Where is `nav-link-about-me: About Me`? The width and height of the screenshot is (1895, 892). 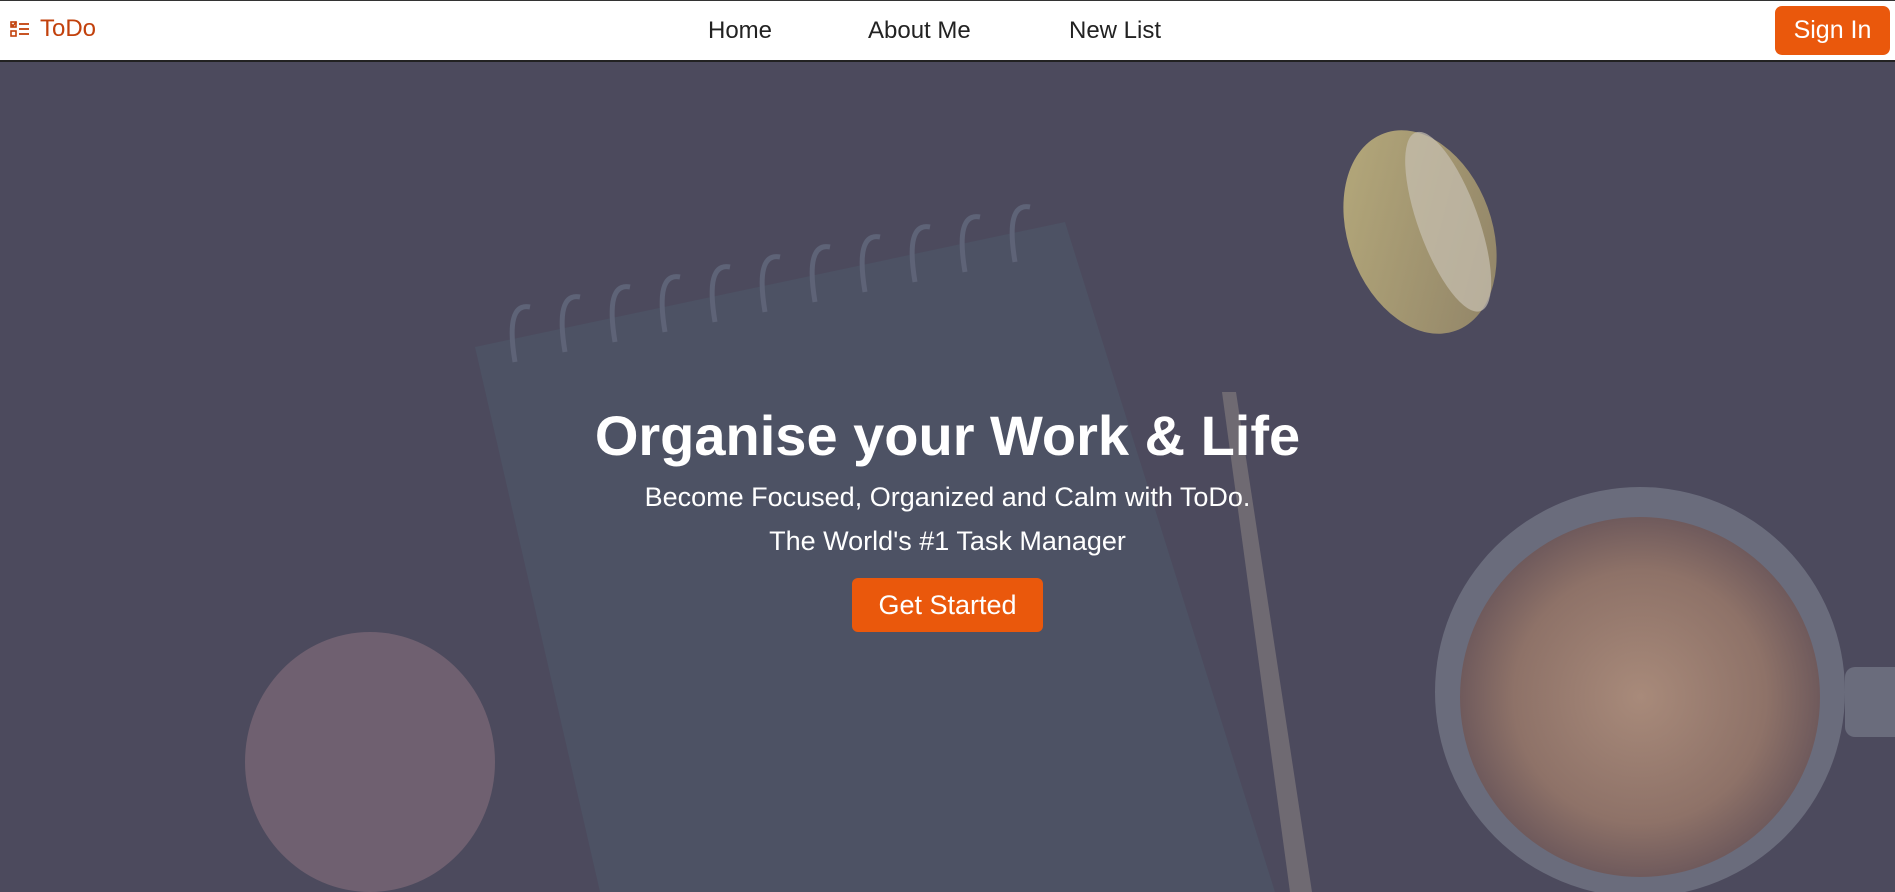
nav-link-about-me: About Me is located at coordinates (919, 31).